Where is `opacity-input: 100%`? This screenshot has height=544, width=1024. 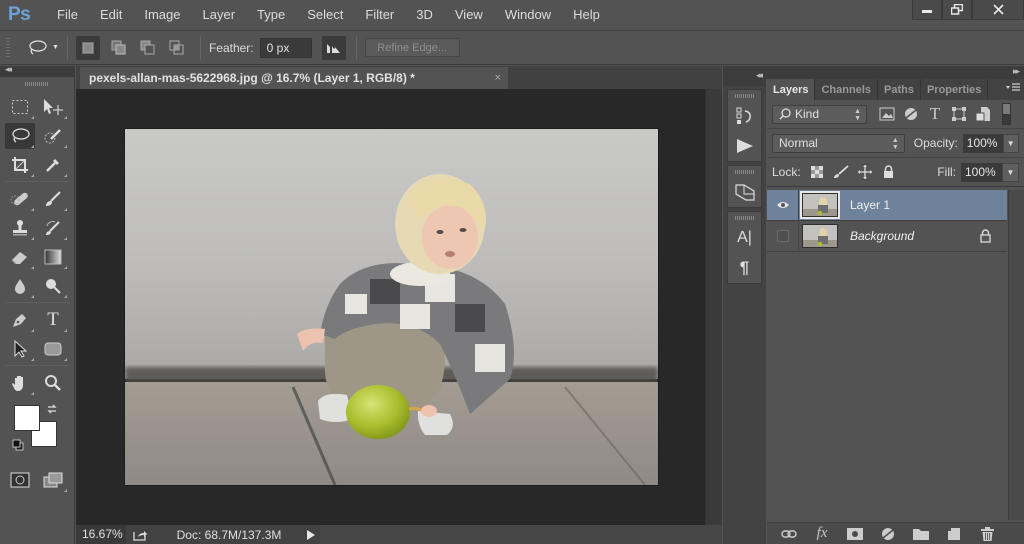
opacity-input: 100% is located at coordinates (982, 143).